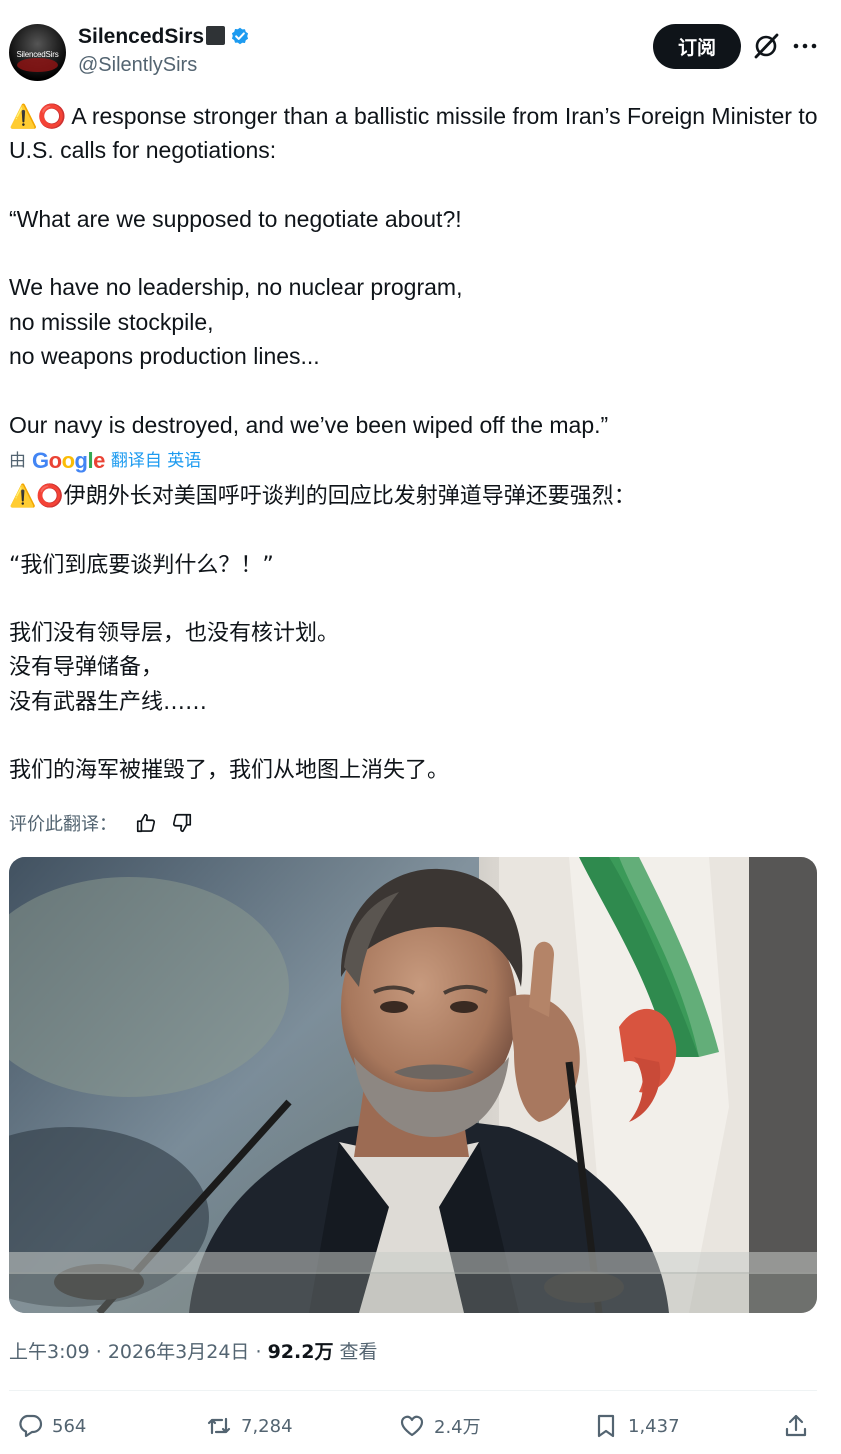 The image size is (841, 1454). What do you see at coordinates (141, 36) in the screenshot?
I see `display-name-text: SilencedSirs` at bounding box center [141, 36].